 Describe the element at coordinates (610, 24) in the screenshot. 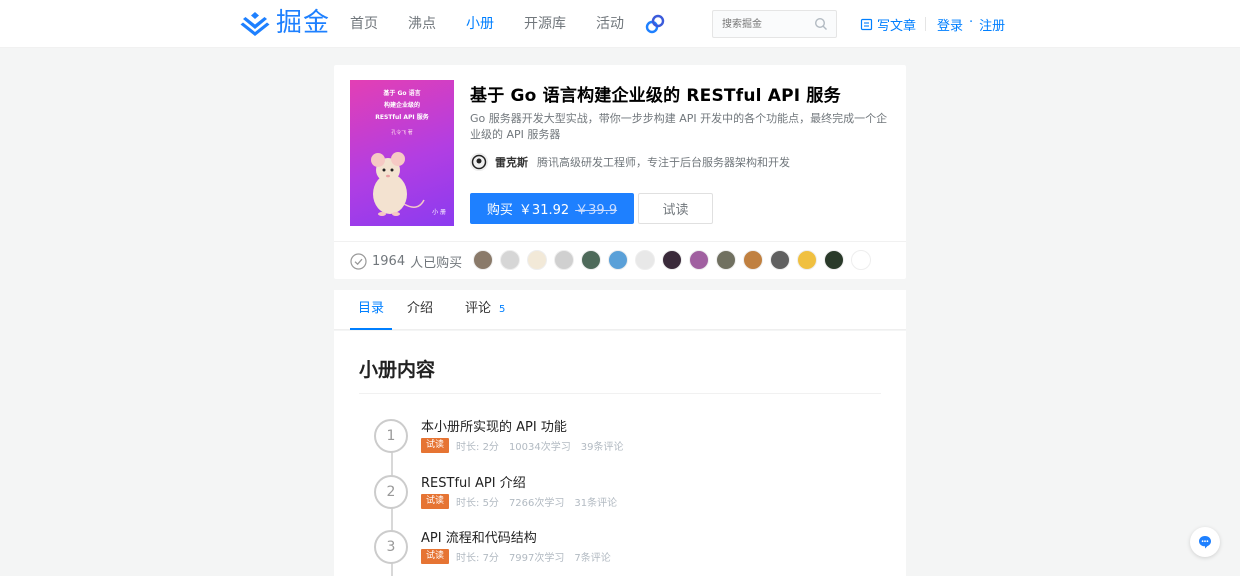

I see `nav-events: 活动` at that location.